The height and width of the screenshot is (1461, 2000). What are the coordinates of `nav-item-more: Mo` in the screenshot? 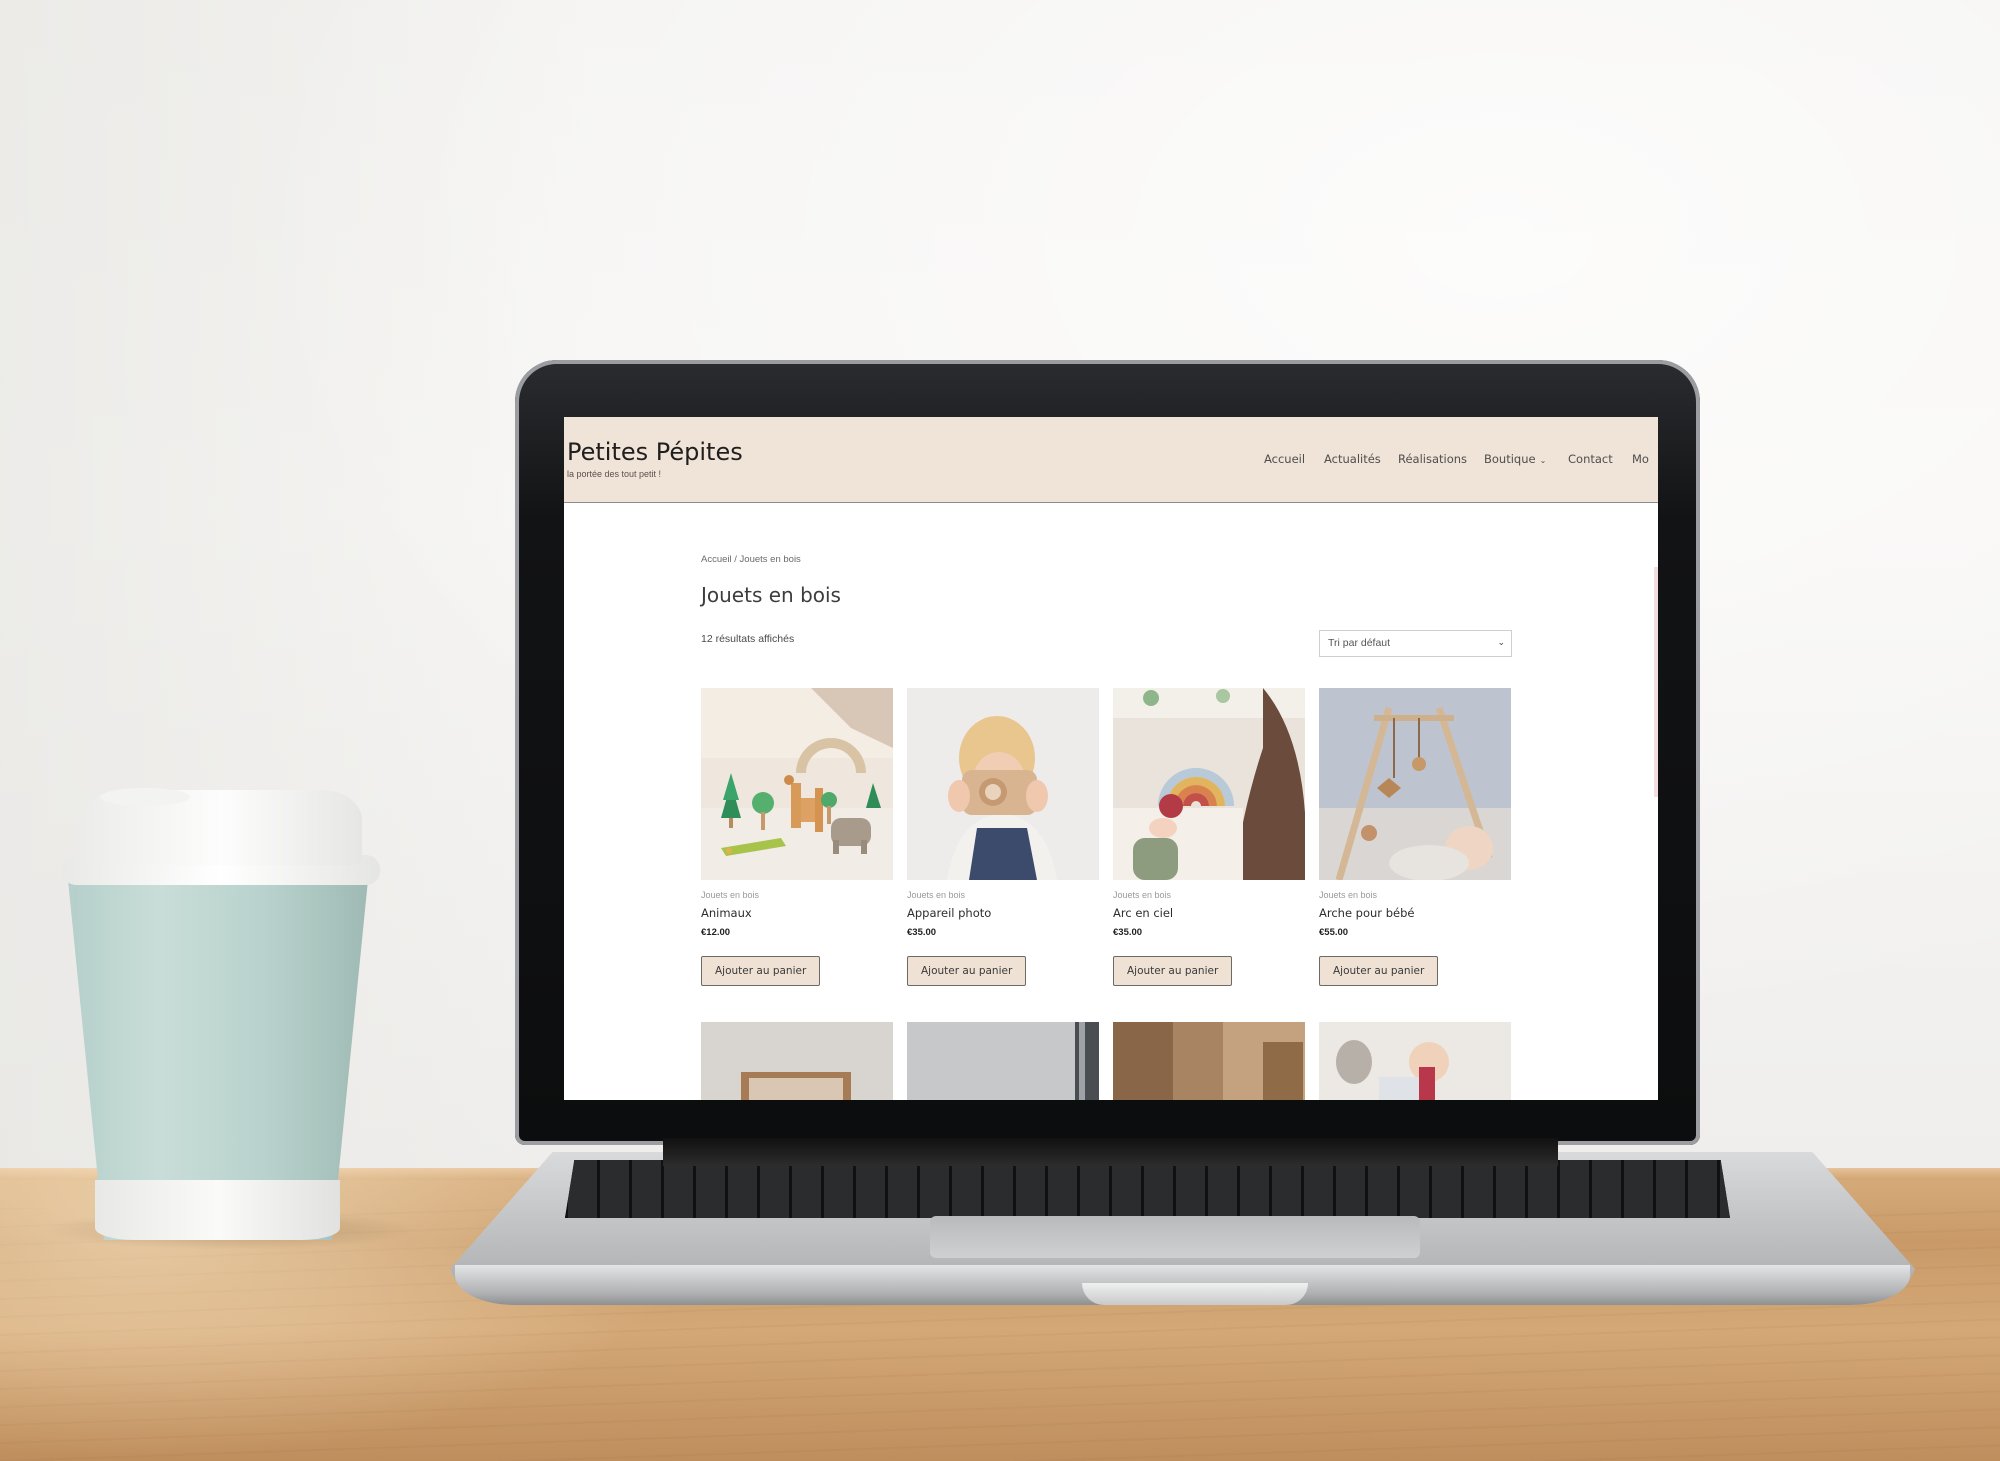 It's located at (1640, 459).